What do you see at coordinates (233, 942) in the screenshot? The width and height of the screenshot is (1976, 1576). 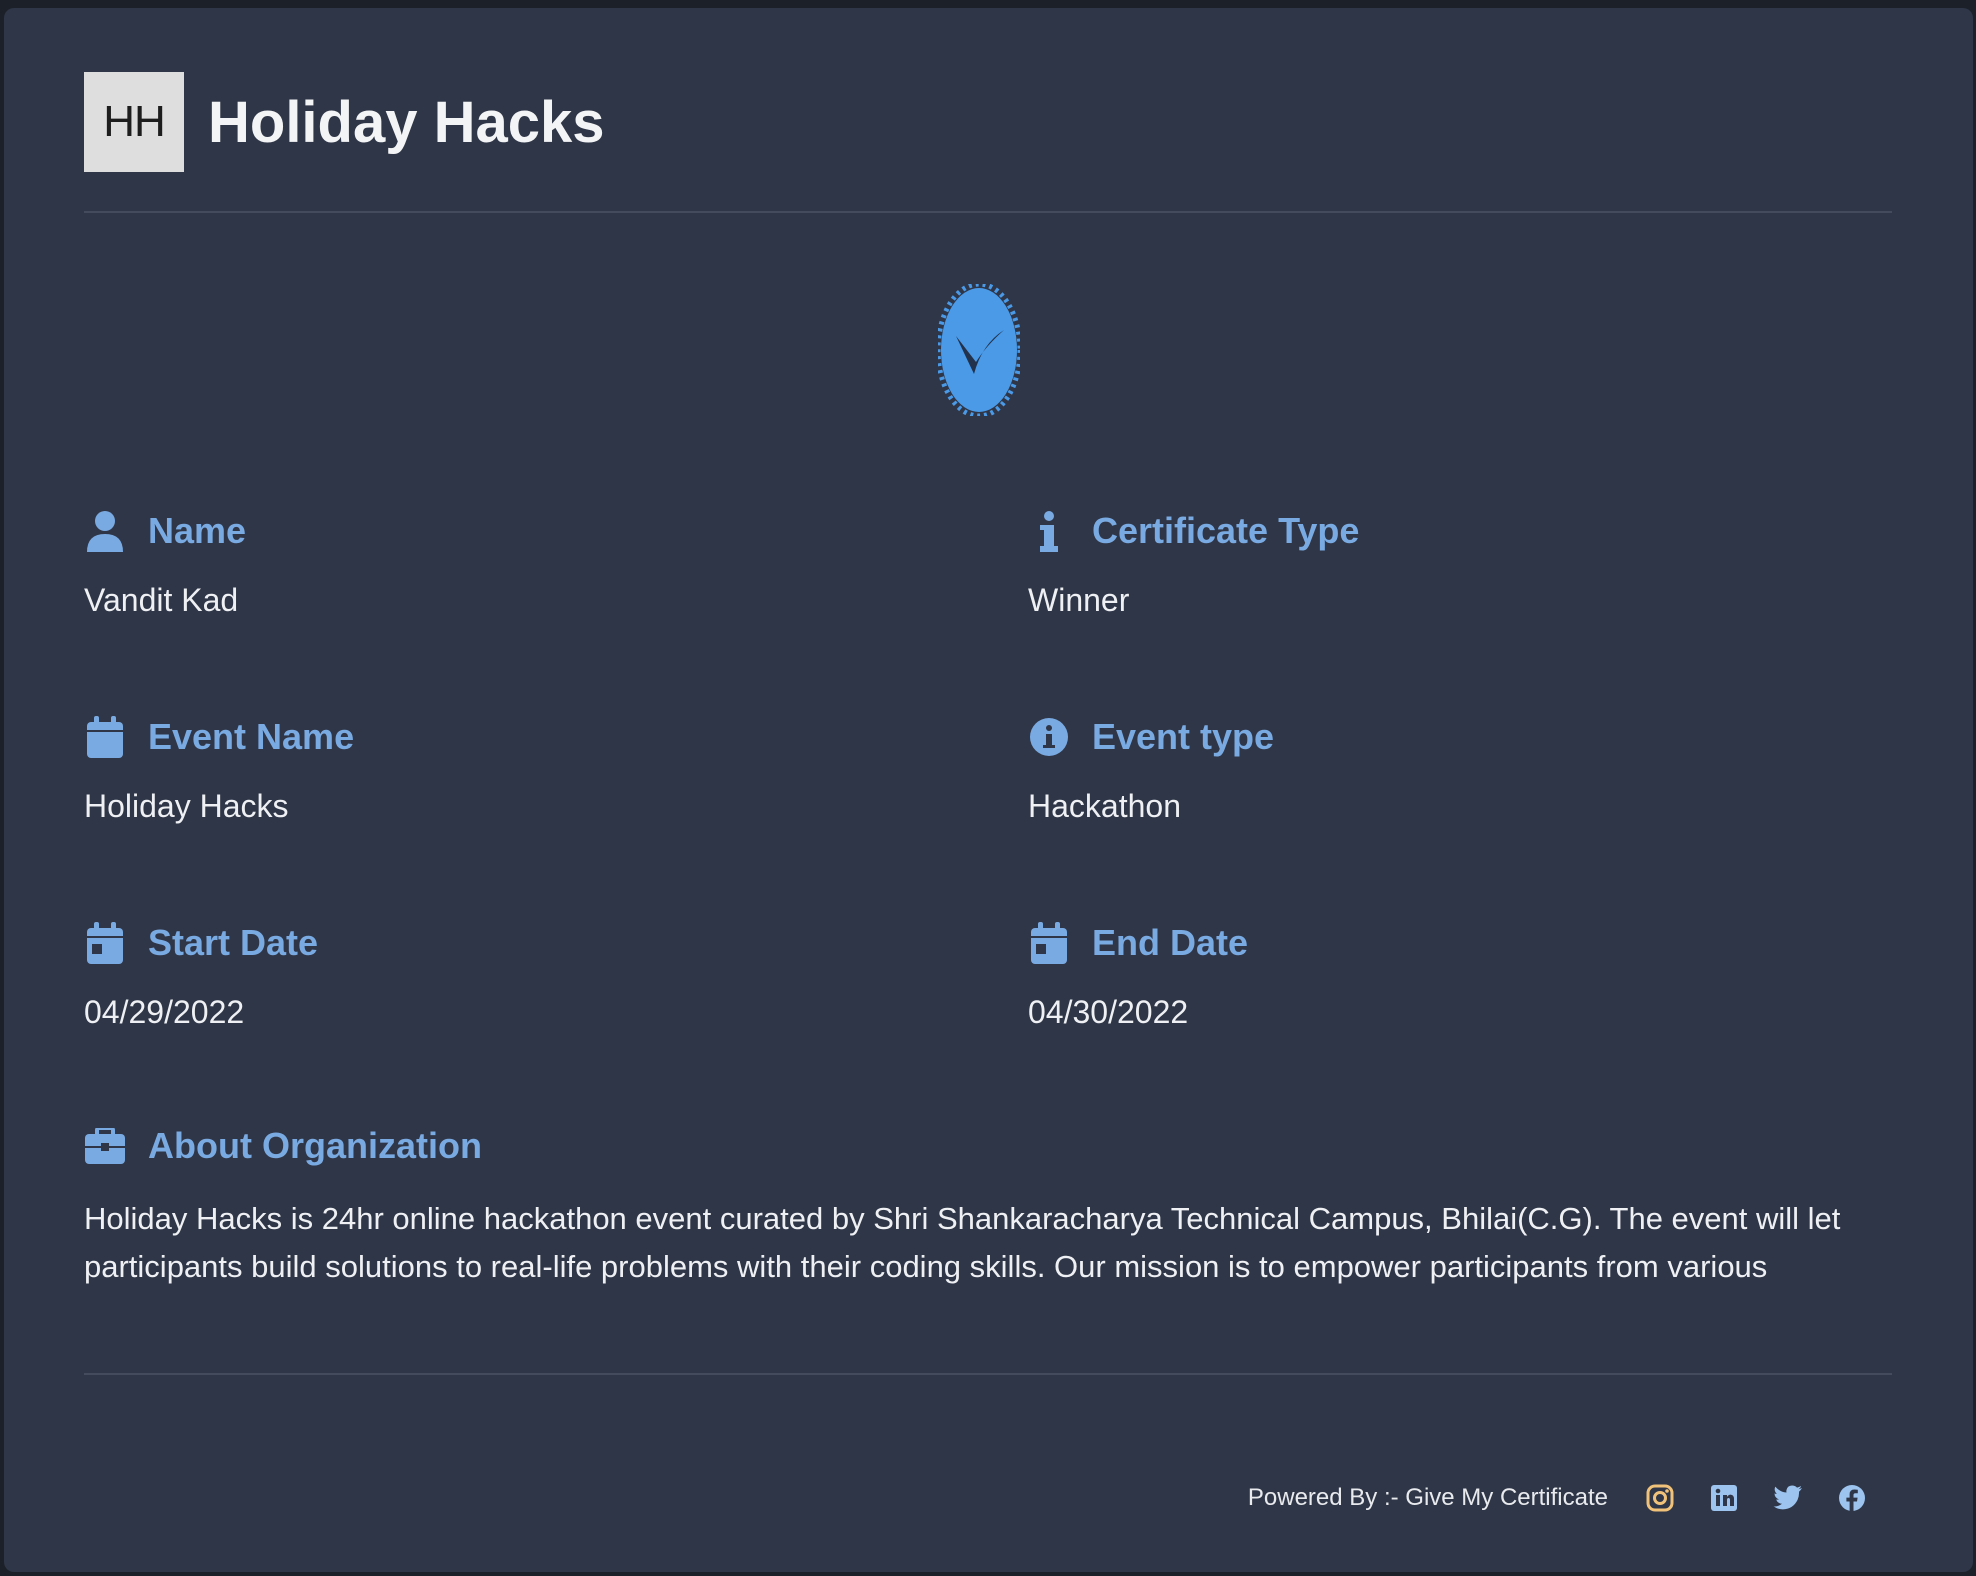 I see `field-label: Start Date` at bounding box center [233, 942].